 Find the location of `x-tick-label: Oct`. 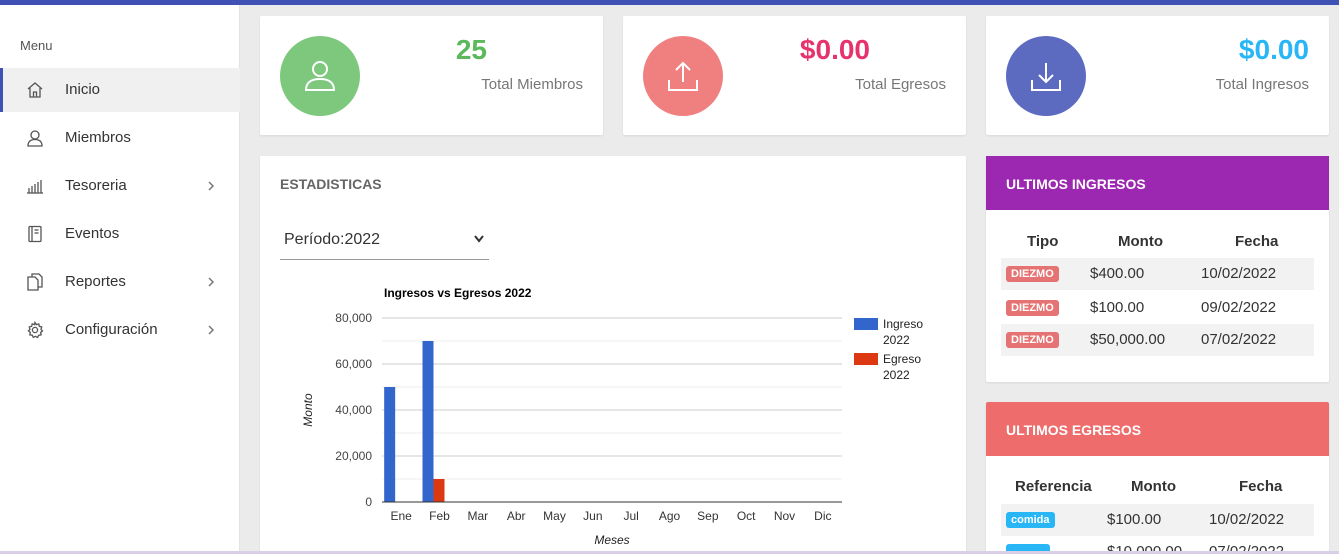

x-tick-label: Oct is located at coordinates (746, 516).